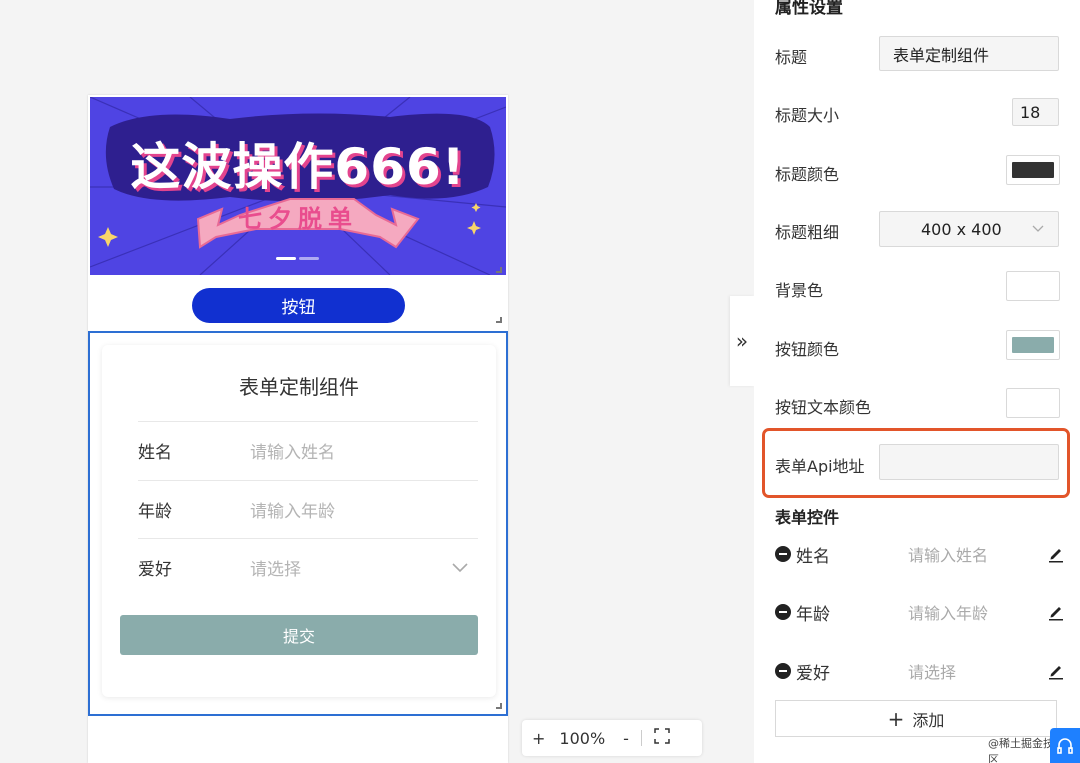 This screenshot has width=1080, height=763. I want to click on preview-button: 按钮, so click(298, 305).